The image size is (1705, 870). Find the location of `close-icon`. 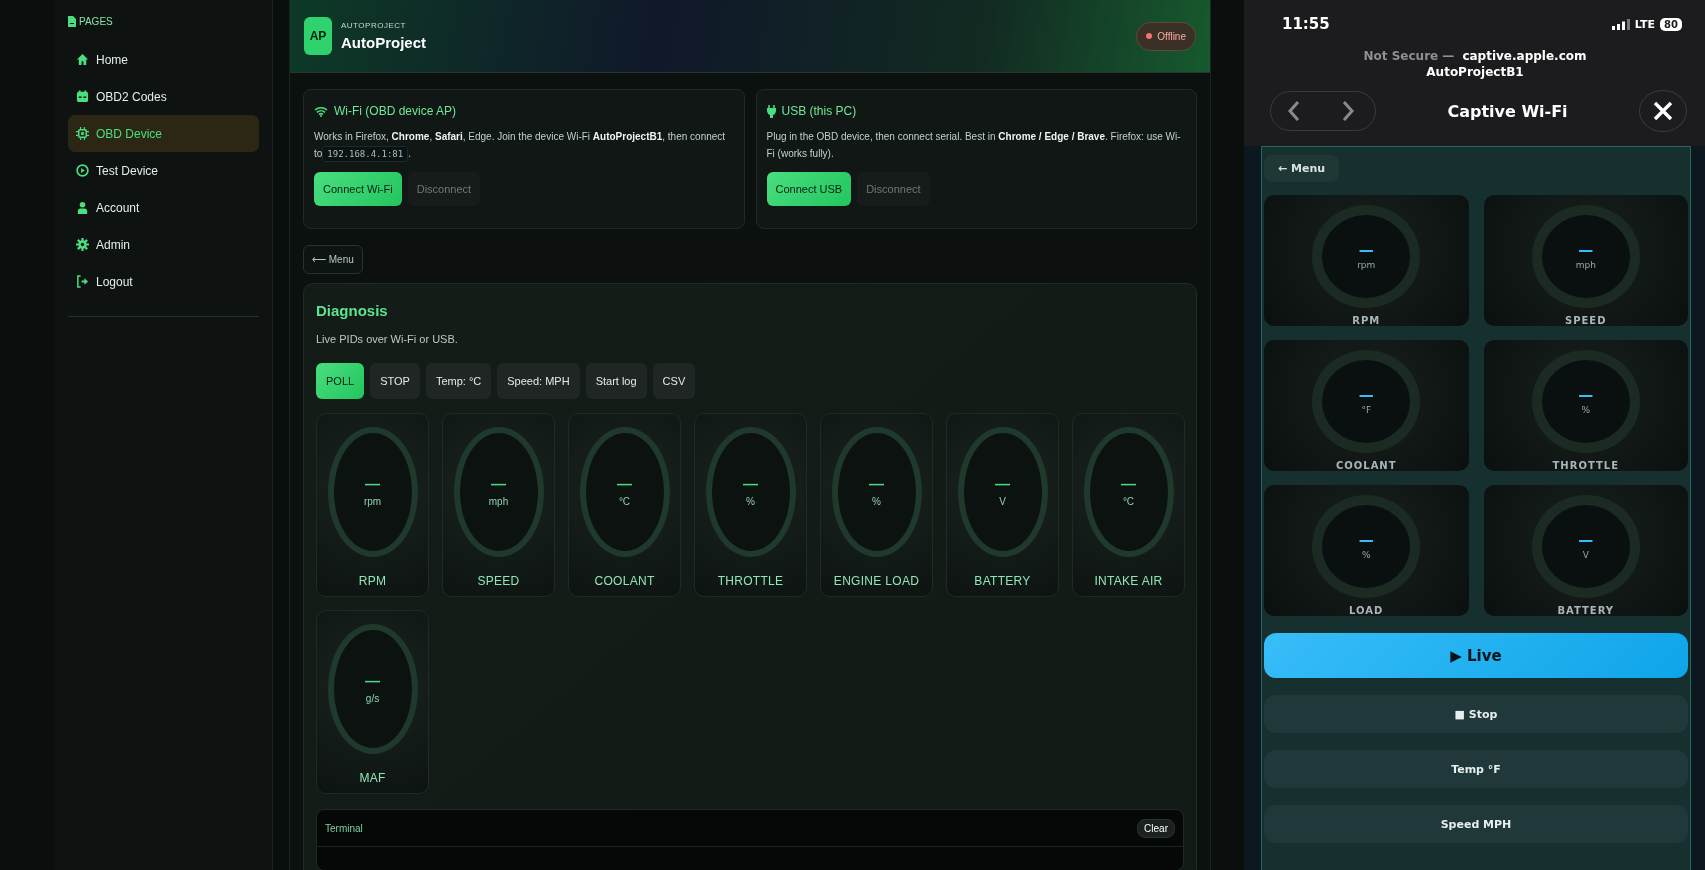

close-icon is located at coordinates (1663, 111).